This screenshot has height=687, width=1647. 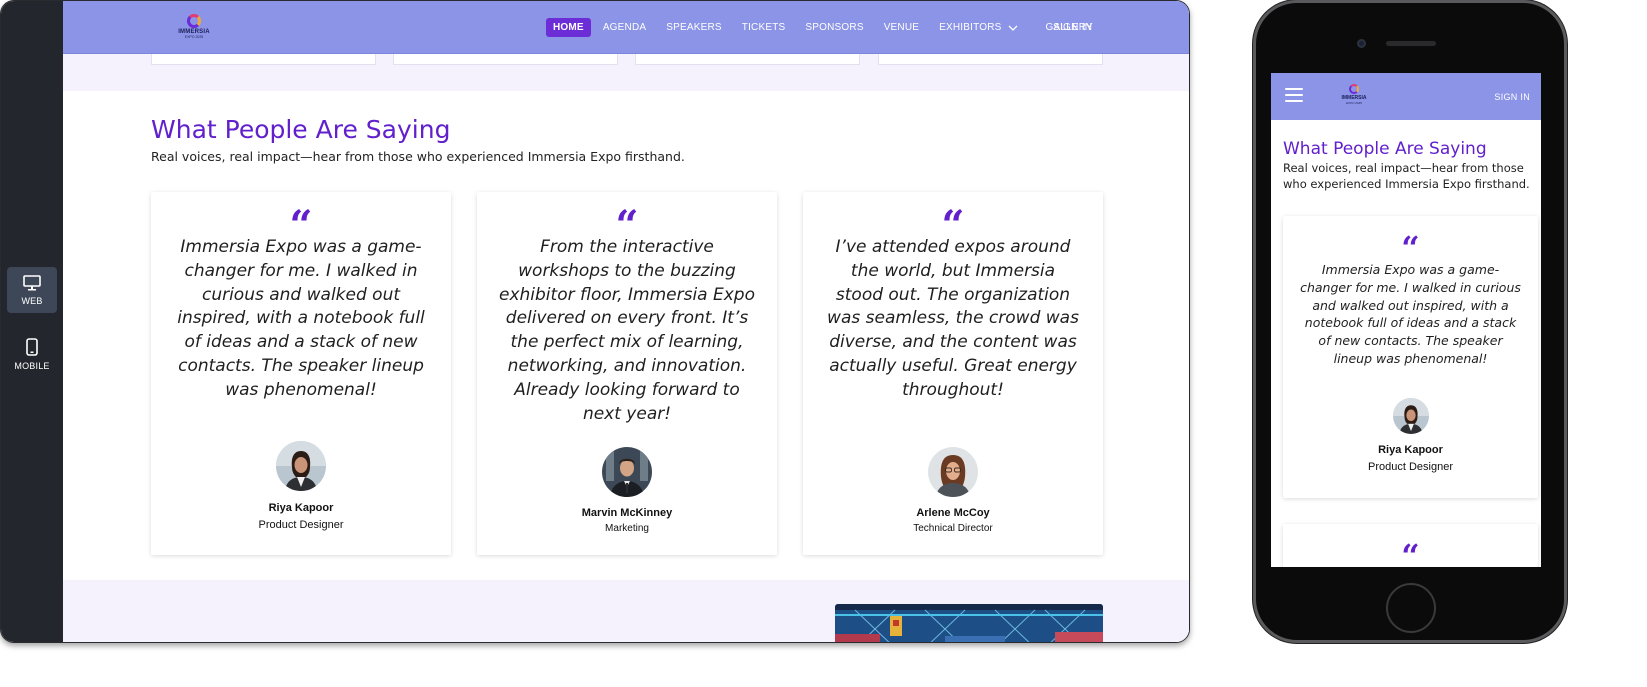 What do you see at coordinates (1411, 43) in the screenshot?
I see `speaker-grille` at bounding box center [1411, 43].